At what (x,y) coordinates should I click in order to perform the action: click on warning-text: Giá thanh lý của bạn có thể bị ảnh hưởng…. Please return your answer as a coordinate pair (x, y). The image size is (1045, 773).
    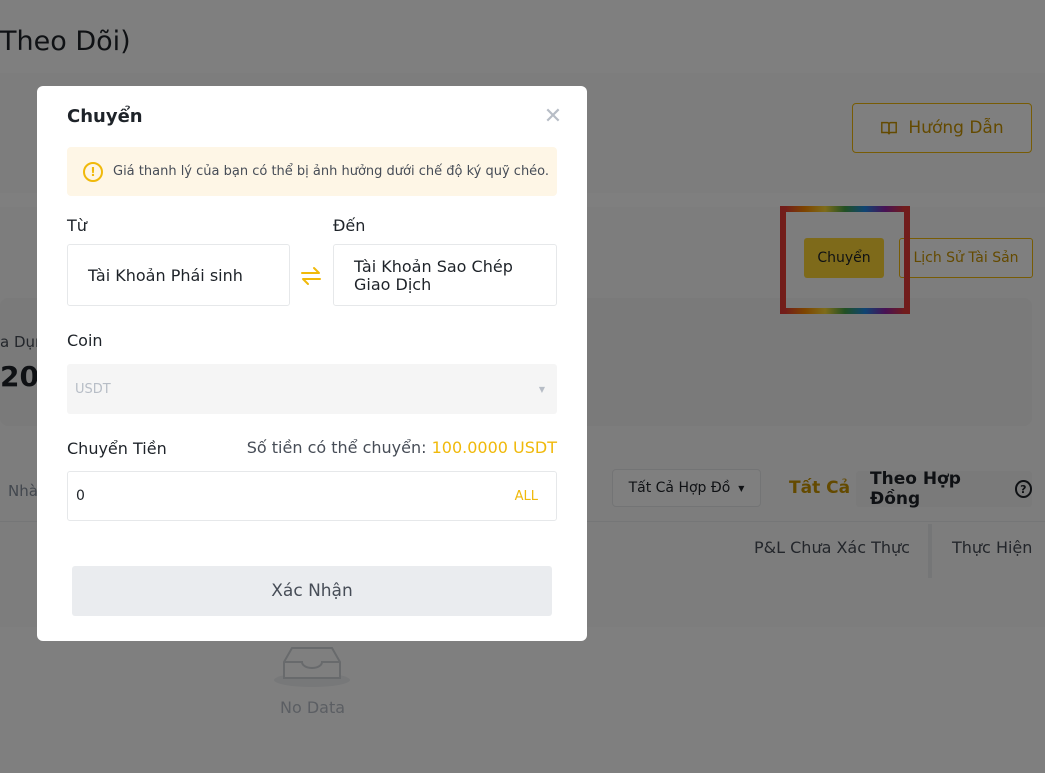
    Looking at the image, I should click on (331, 171).